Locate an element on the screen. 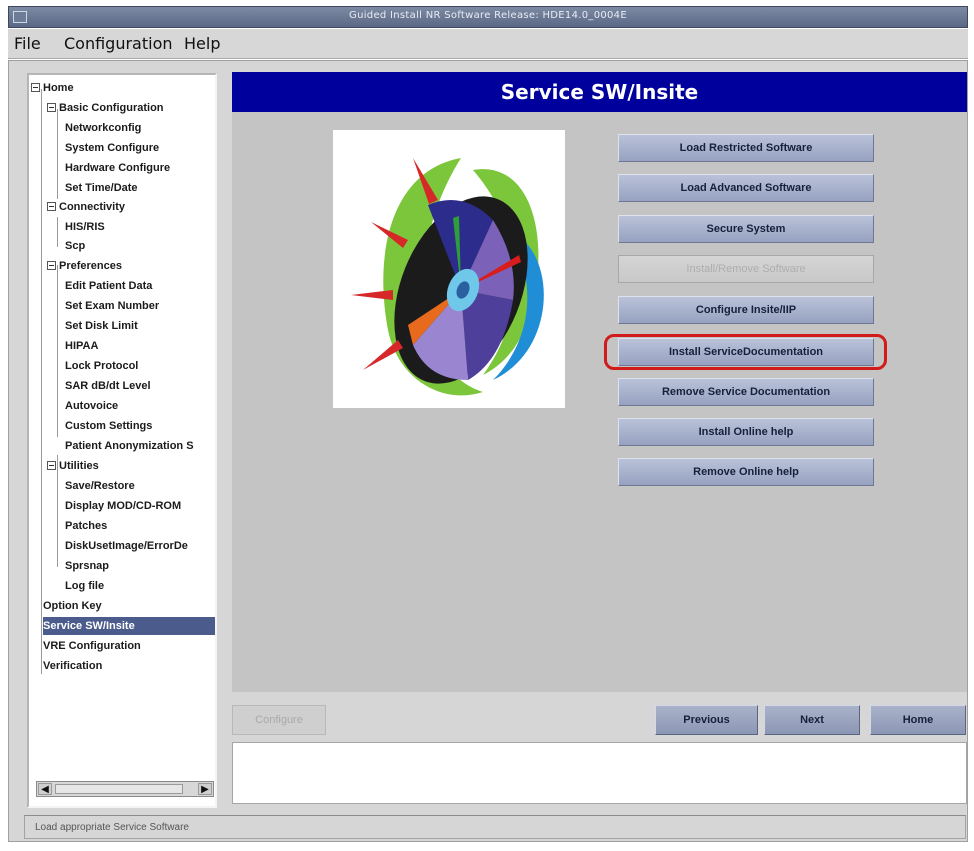 The height and width of the screenshot is (851, 974). tree-node-basic-configuration: Basic Configuration is located at coordinates (105, 108).